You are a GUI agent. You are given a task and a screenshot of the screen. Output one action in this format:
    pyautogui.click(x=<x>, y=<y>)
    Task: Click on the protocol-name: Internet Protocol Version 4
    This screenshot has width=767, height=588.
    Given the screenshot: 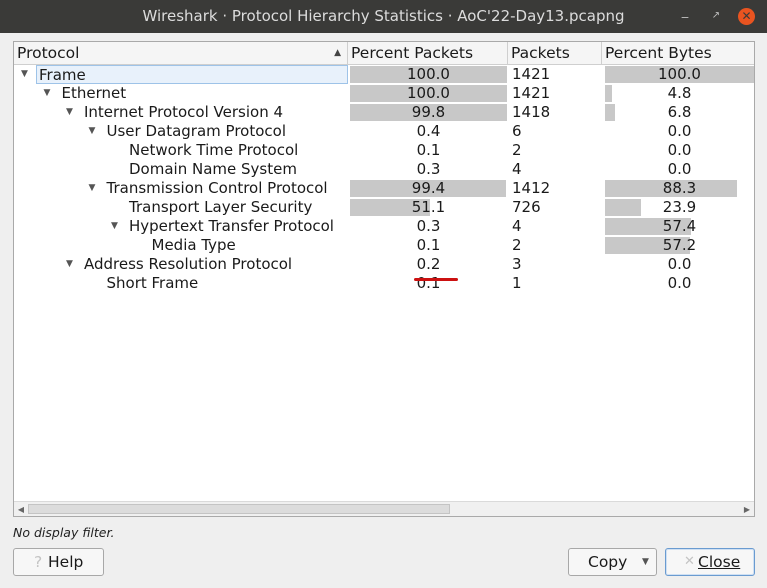 What is the action you would take?
    pyautogui.click(x=184, y=112)
    